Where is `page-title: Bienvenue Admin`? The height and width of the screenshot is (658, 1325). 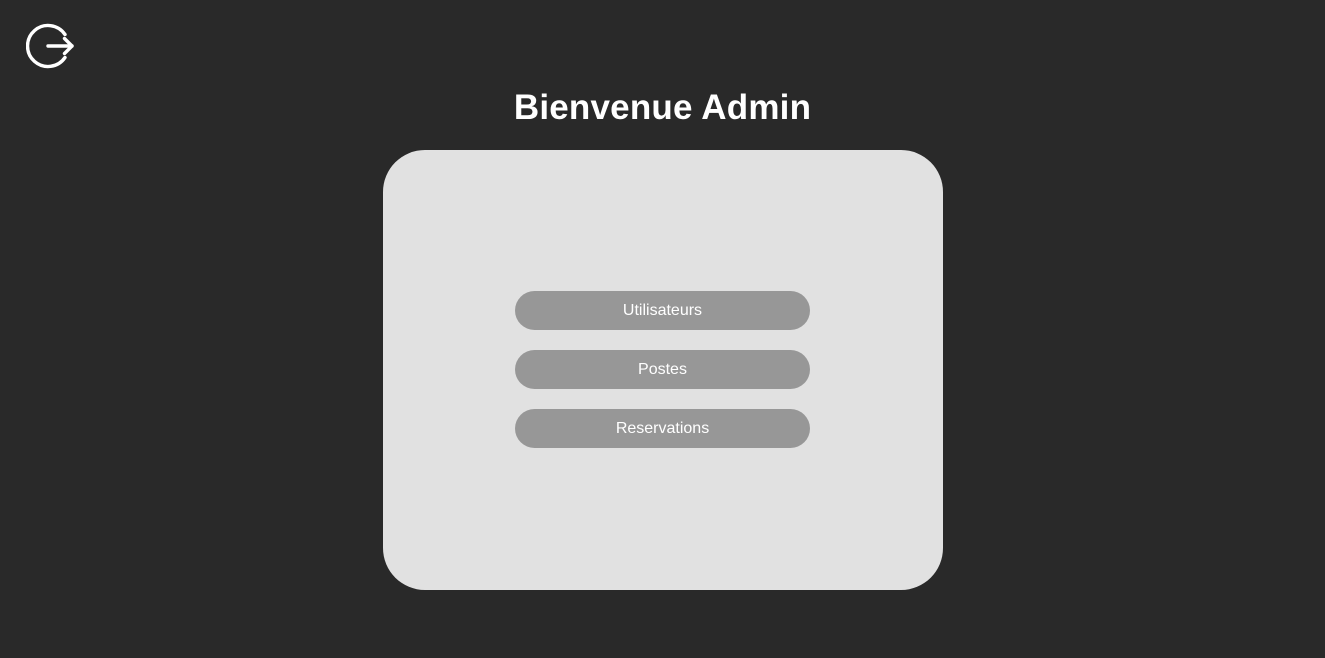 page-title: Bienvenue Admin is located at coordinates (662, 107).